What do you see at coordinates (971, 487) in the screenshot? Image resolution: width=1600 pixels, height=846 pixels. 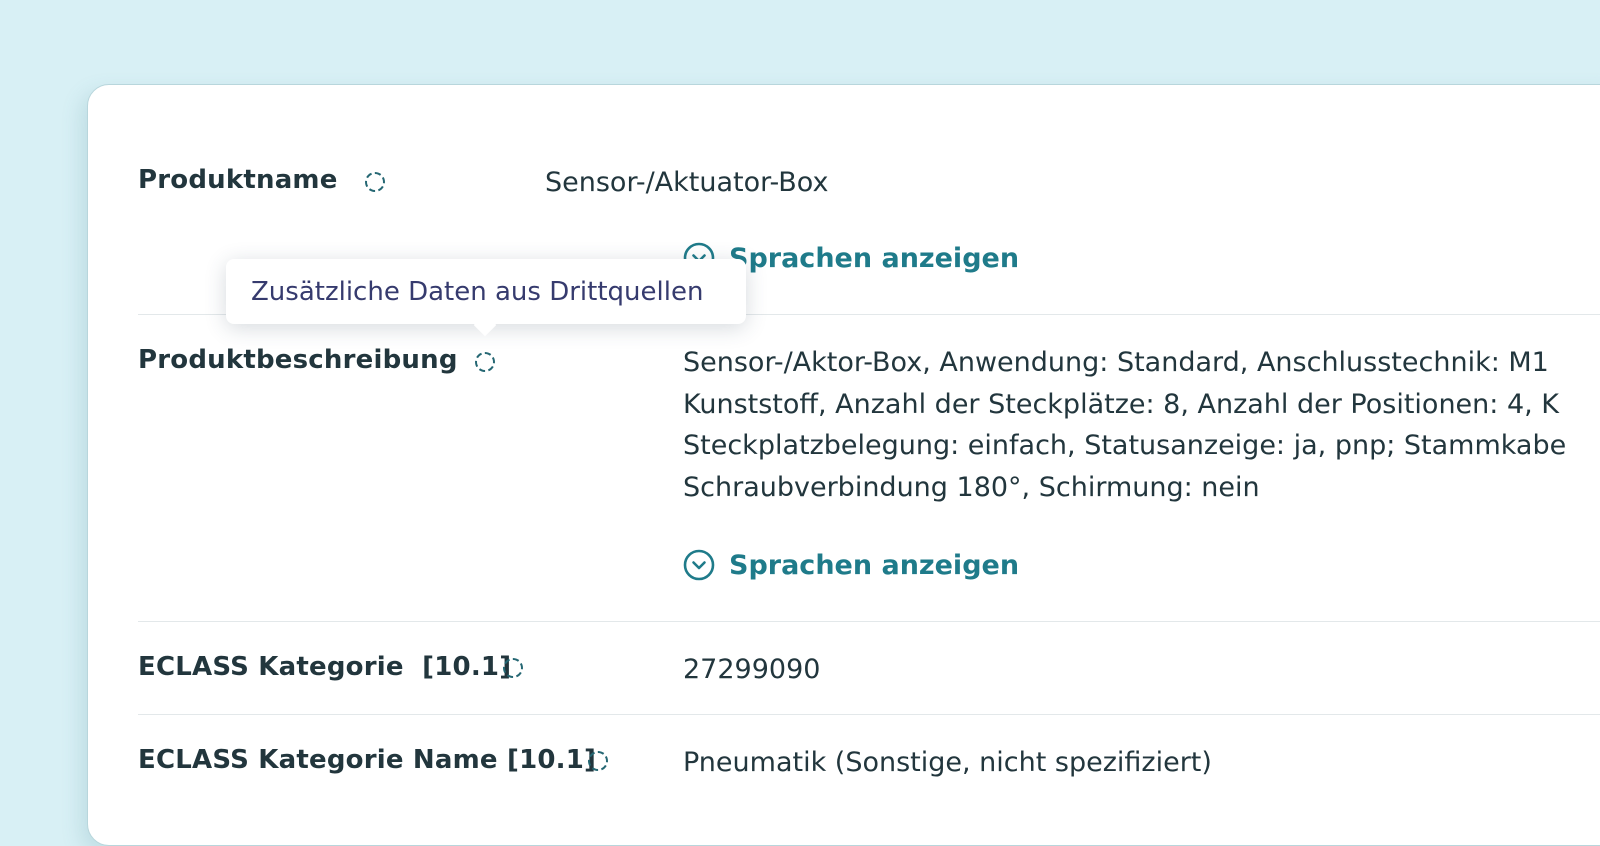 I see `value-line: Schraubverbindung 180°, Schirmung: nein` at bounding box center [971, 487].